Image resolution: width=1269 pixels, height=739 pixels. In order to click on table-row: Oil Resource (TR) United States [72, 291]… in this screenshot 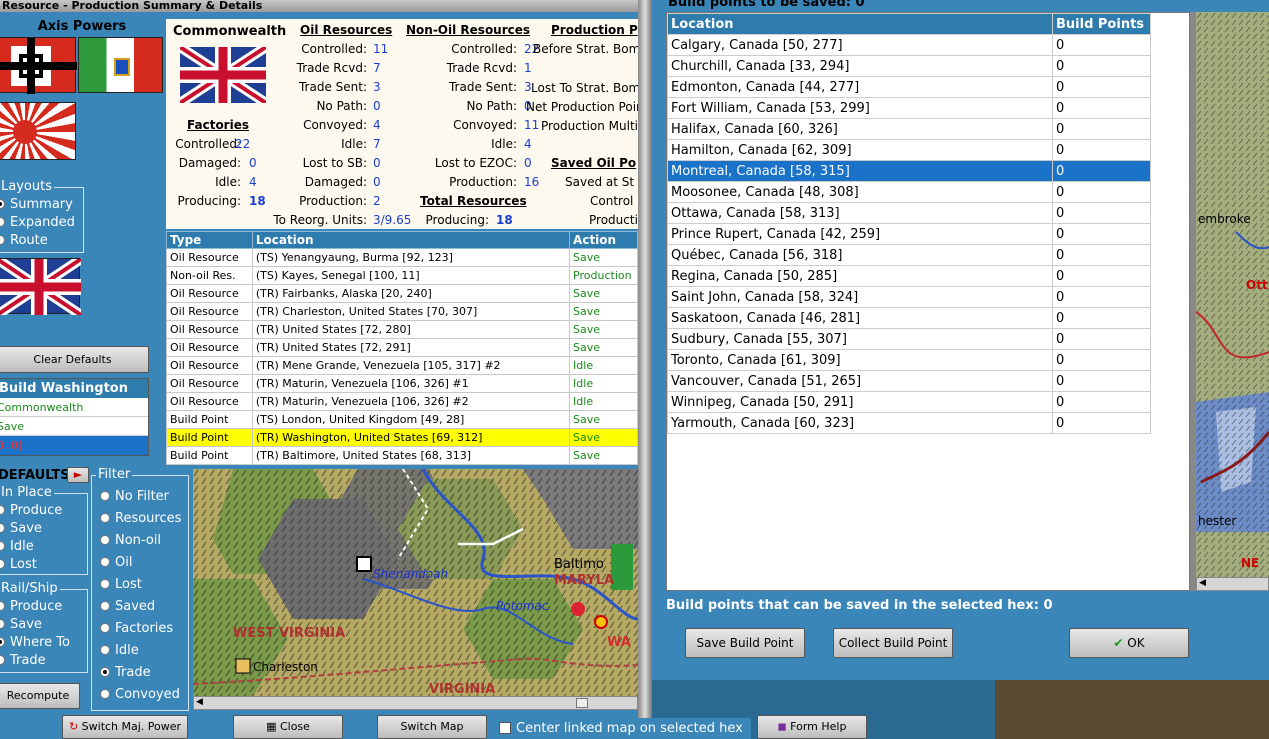, I will do `click(402, 347)`.